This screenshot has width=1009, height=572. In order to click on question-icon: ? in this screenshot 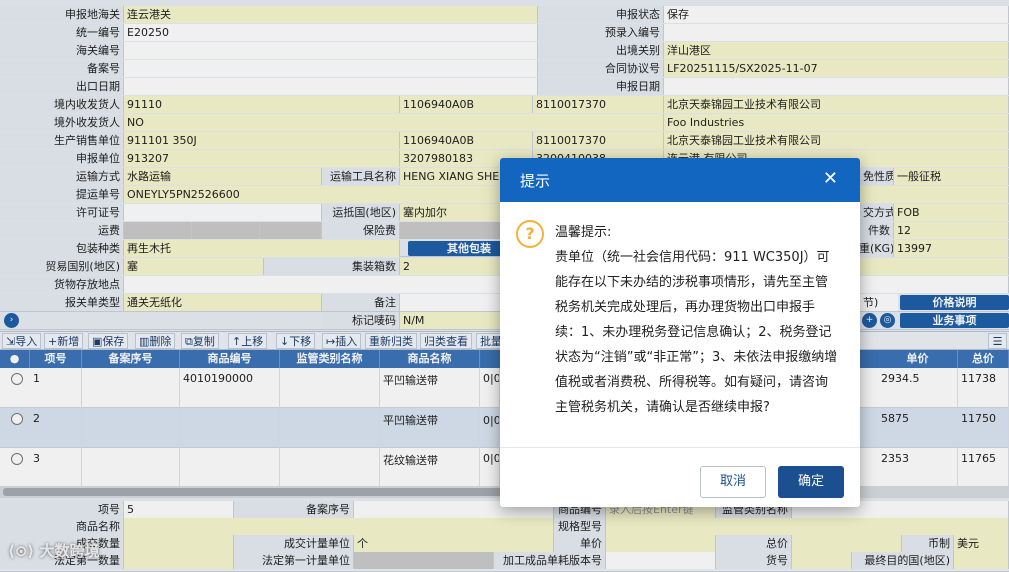, I will do `click(530, 234)`.